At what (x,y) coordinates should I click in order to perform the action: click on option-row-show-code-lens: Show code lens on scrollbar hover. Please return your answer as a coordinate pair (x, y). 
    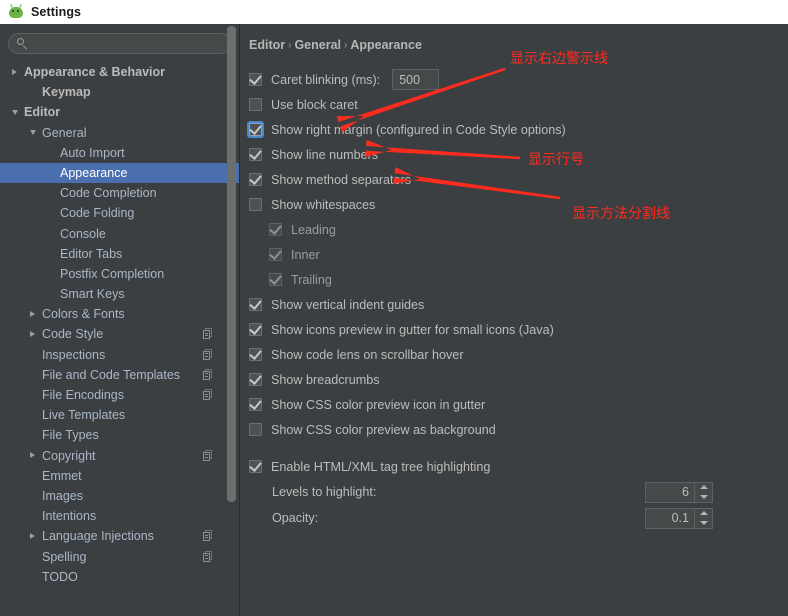
    Looking at the image, I should click on (514, 354).